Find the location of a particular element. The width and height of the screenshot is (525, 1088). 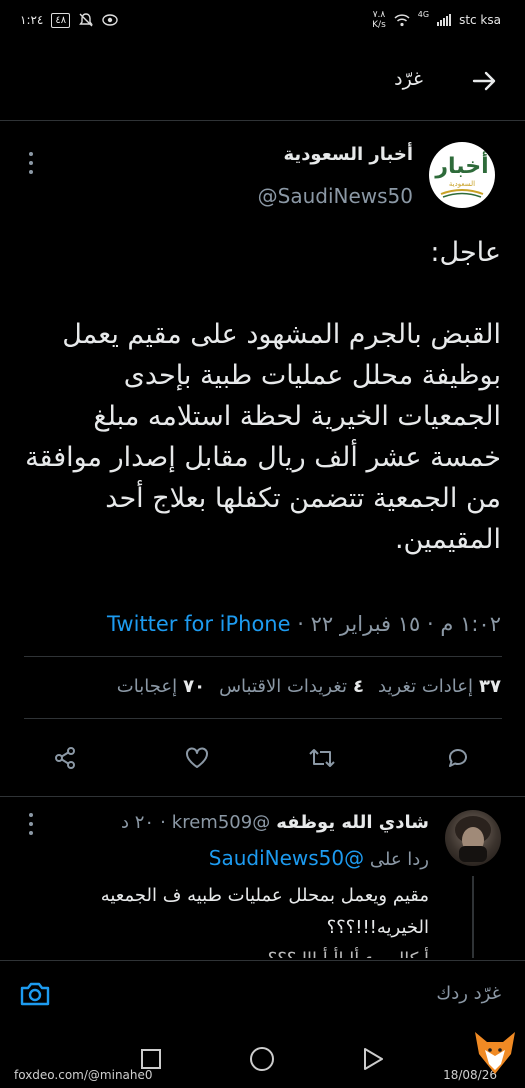

reply-compose-bar: غرّد ردك is located at coordinates (262, 994).